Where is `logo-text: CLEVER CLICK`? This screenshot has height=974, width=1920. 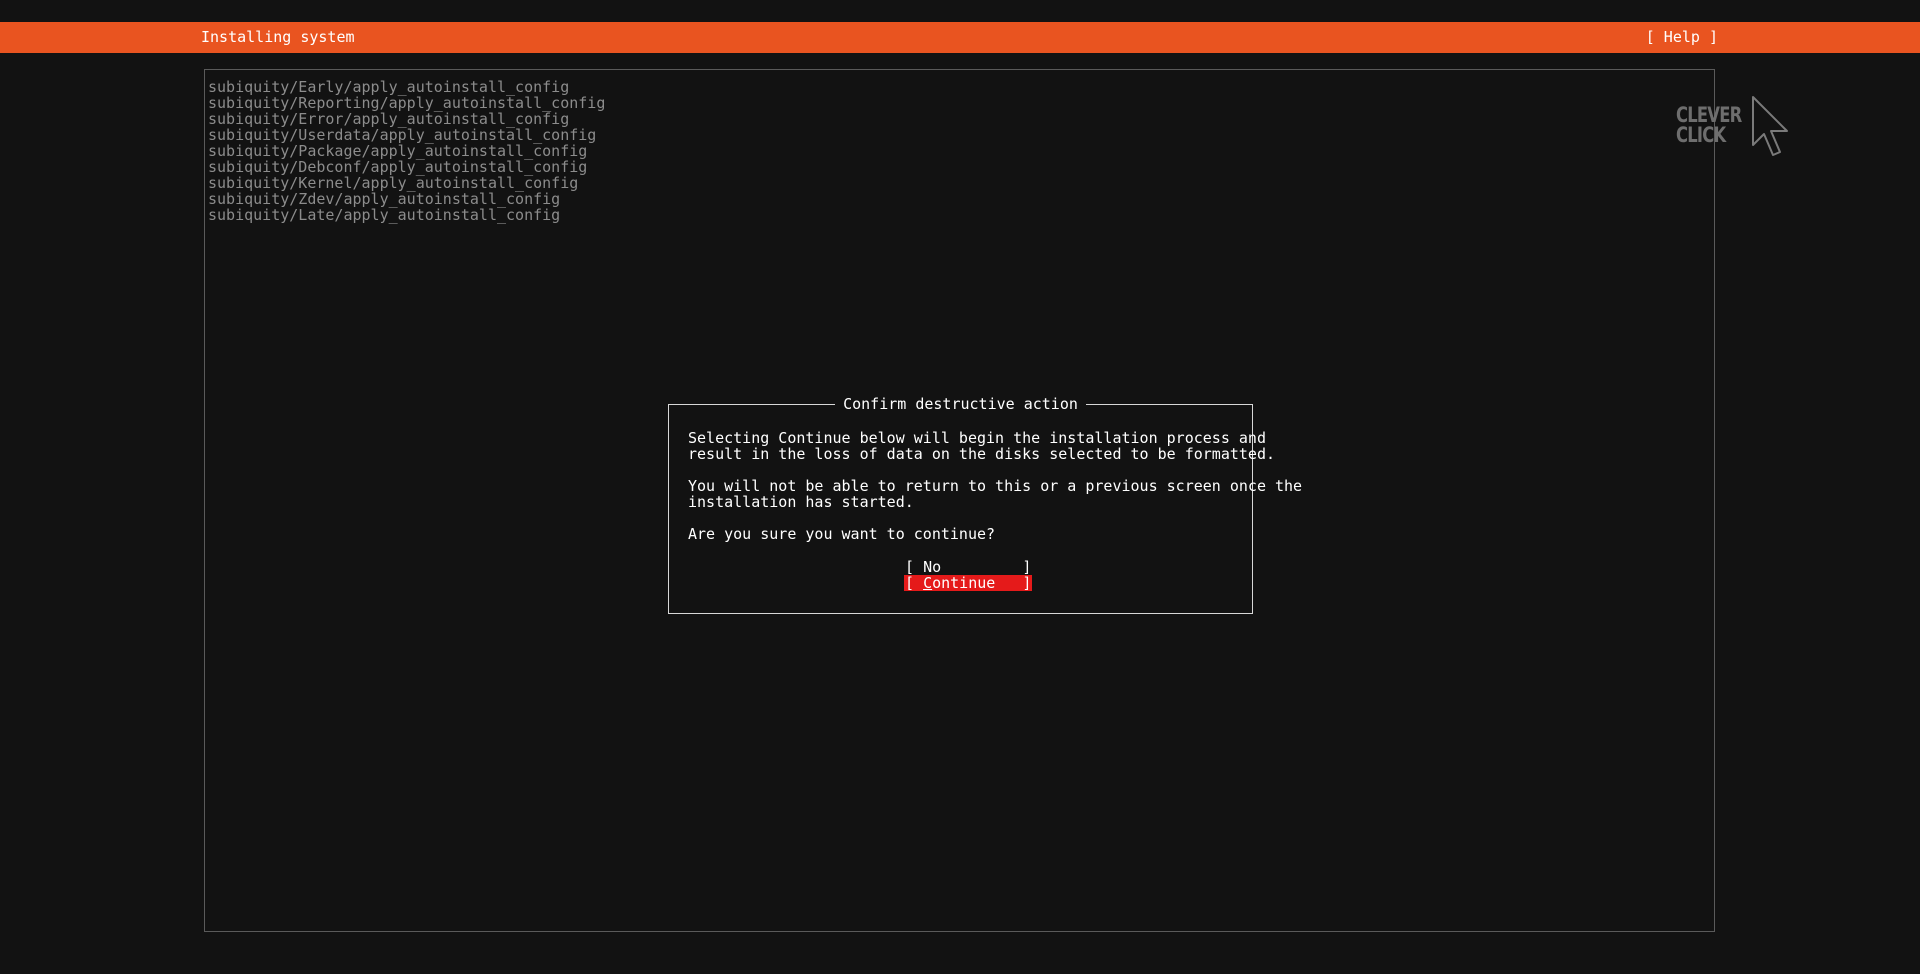 logo-text: CLEVER CLICK is located at coordinates (1709, 125).